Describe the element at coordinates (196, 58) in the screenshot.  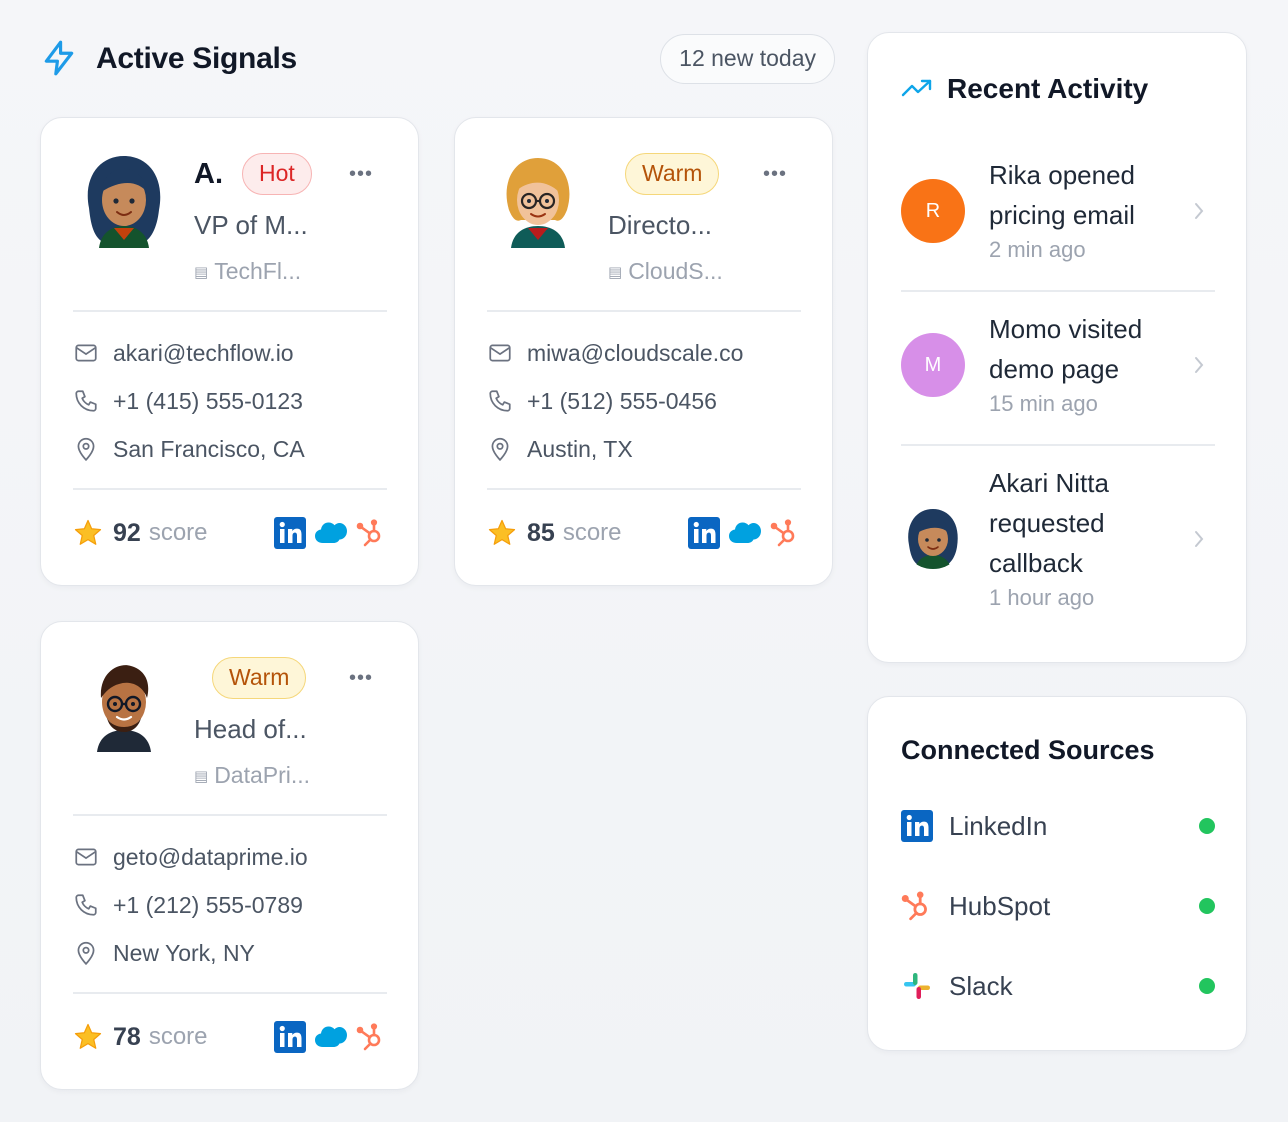
I see `page-title: Active Signals` at that location.